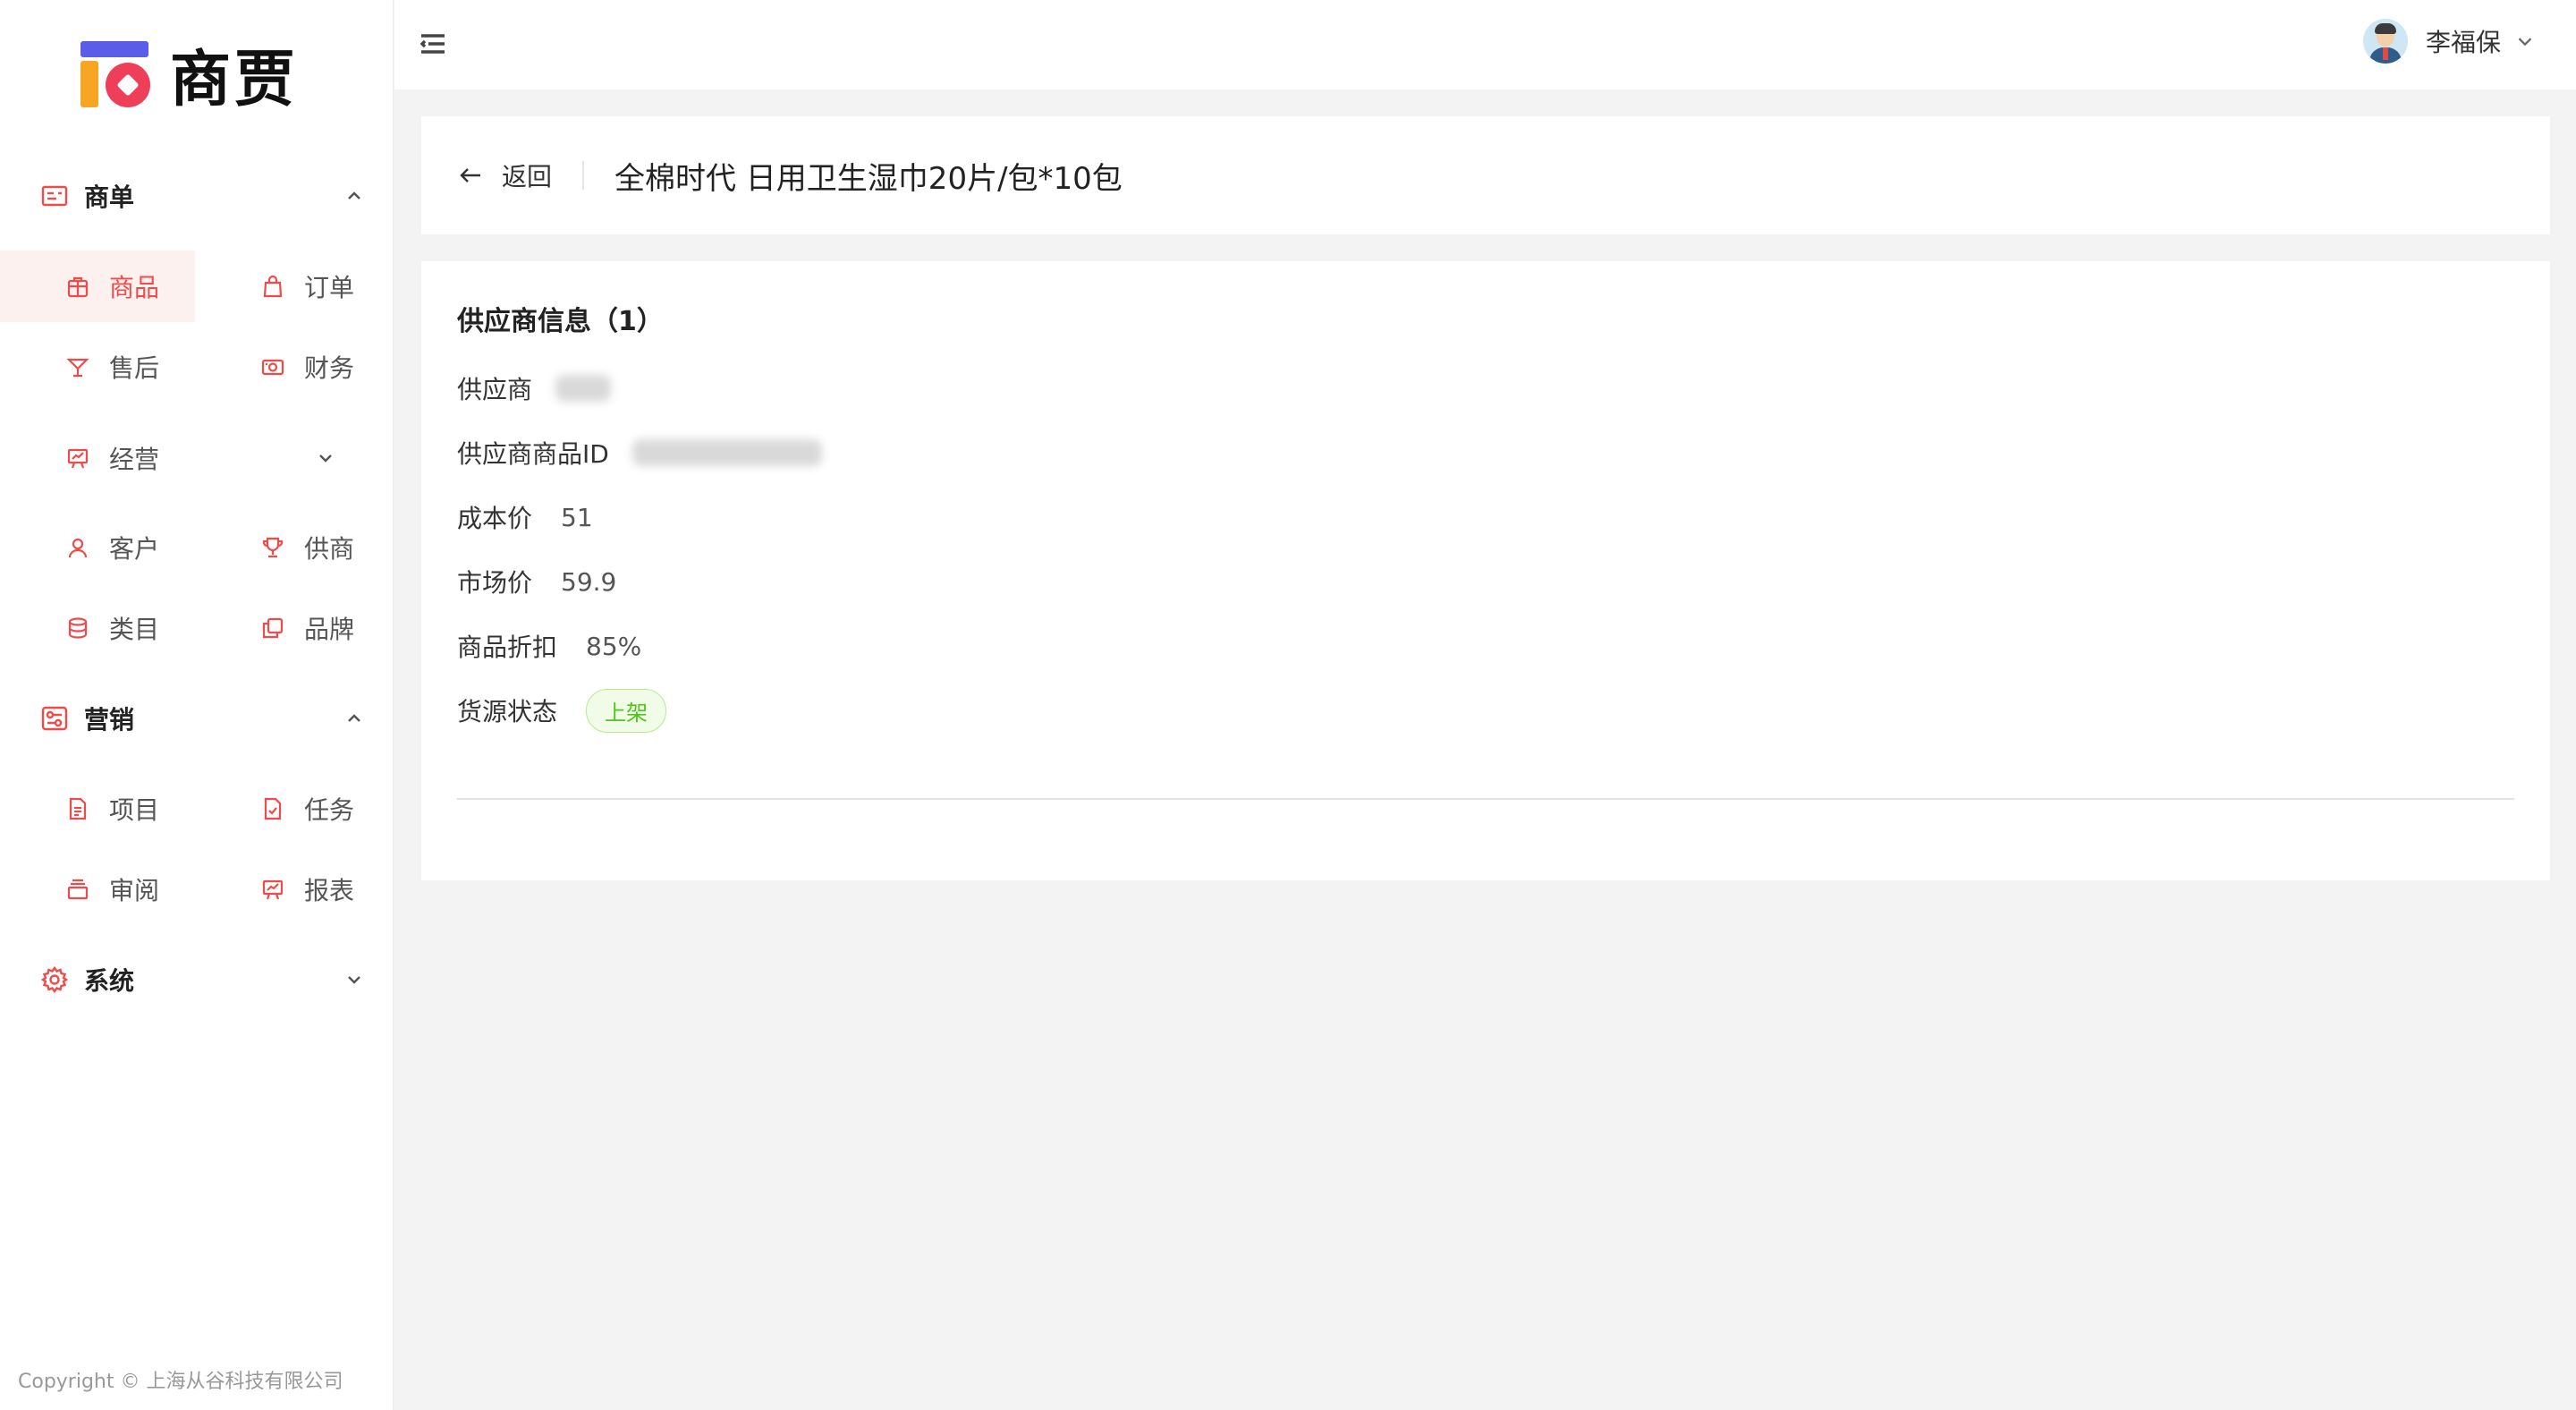  Describe the element at coordinates (560, 321) in the screenshot. I see `section-title: 供应商信息（1）` at that location.